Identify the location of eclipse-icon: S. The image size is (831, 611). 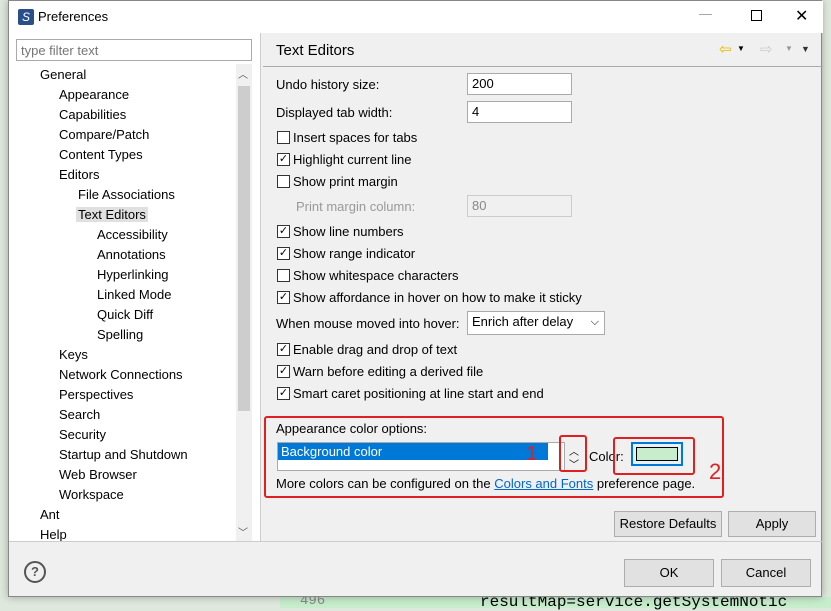
(26, 17).